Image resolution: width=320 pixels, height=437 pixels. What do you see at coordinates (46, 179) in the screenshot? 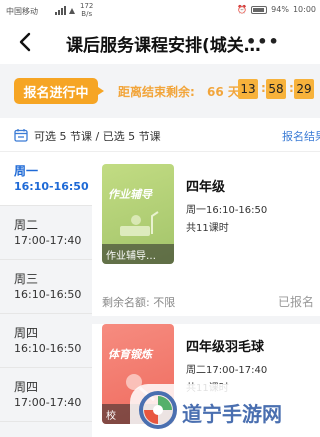
I see `day-item-monday: 周一 16:10-16:50` at bounding box center [46, 179].